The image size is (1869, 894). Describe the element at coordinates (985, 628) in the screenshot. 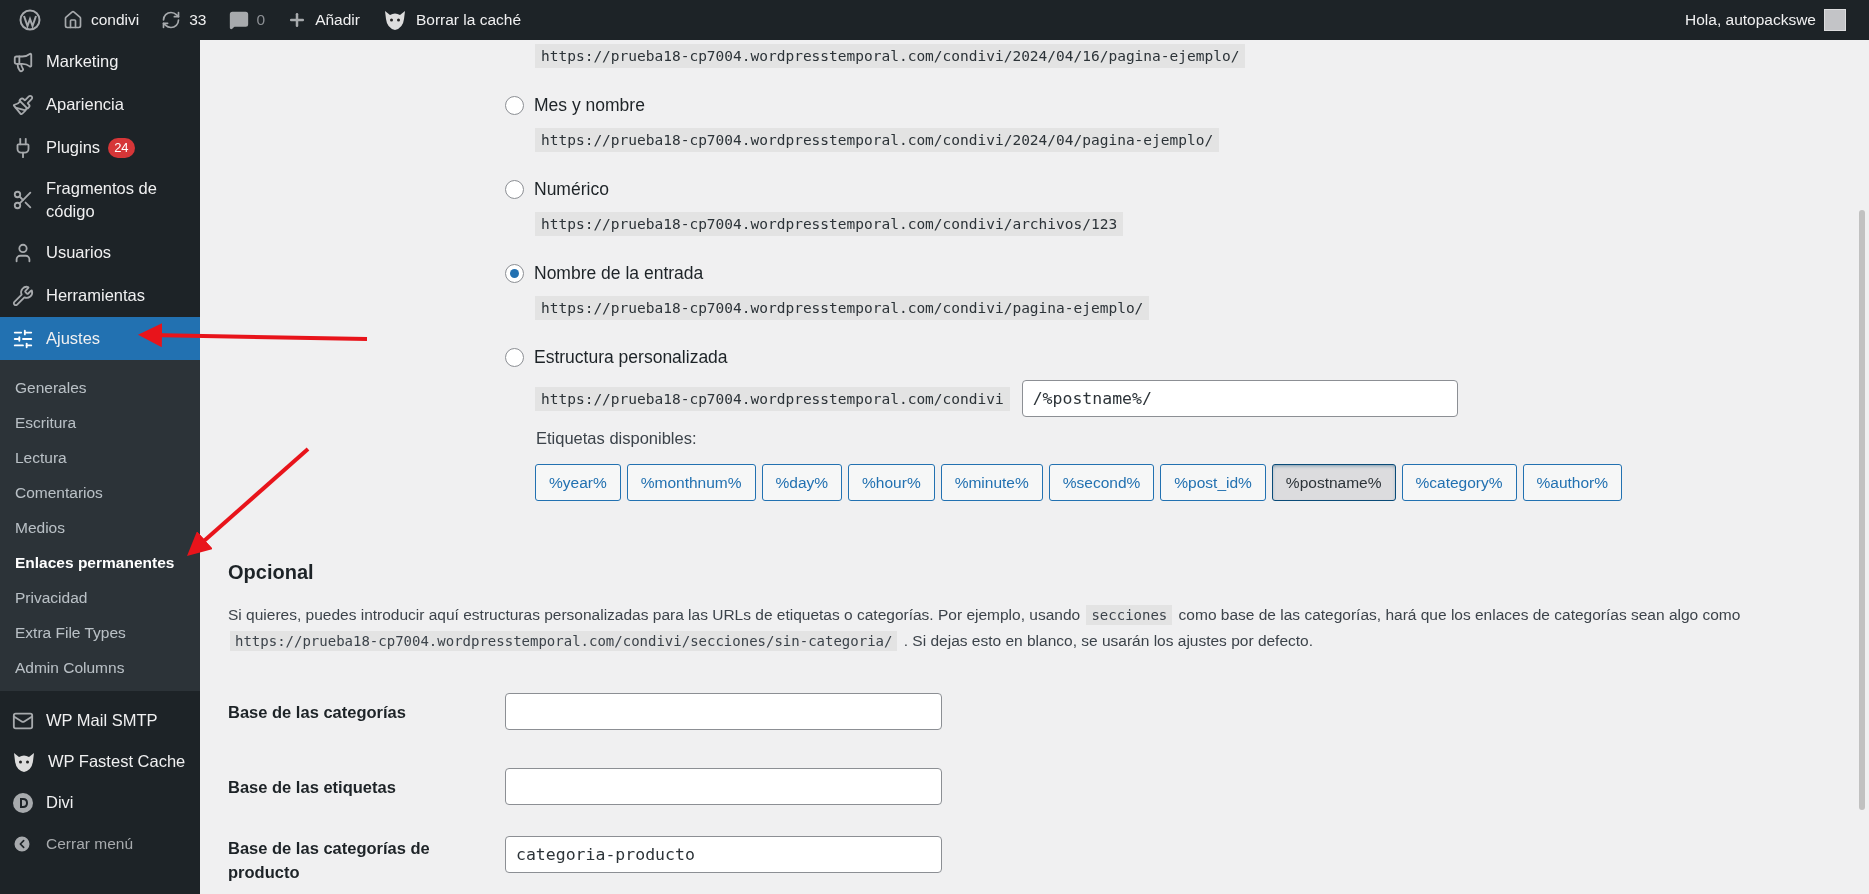

I see `description-text: Si quieres, puedes introducir aquí estructuras personalizadas para las URLs de etiquetas o categorías. Por ejemplo, usando secciones como base de las categorías, hará que los enlaces de categorías sean algo como https://prueba18-cp7004.wordpresstemporal.com/condivi/secciones/sin-categoria/ . Si dejas esto en blanco, se usarán los ajustes por defecto.` at that location.